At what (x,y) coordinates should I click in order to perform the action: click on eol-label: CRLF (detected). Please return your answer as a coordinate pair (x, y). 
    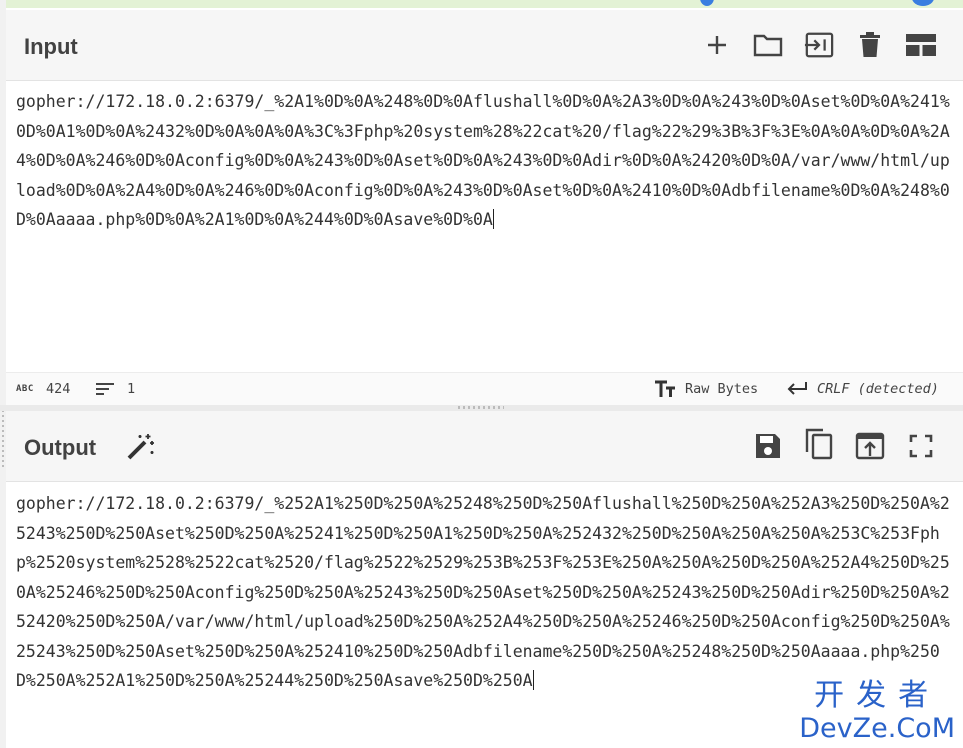
    Looking at the image, I should click on (878, 389).